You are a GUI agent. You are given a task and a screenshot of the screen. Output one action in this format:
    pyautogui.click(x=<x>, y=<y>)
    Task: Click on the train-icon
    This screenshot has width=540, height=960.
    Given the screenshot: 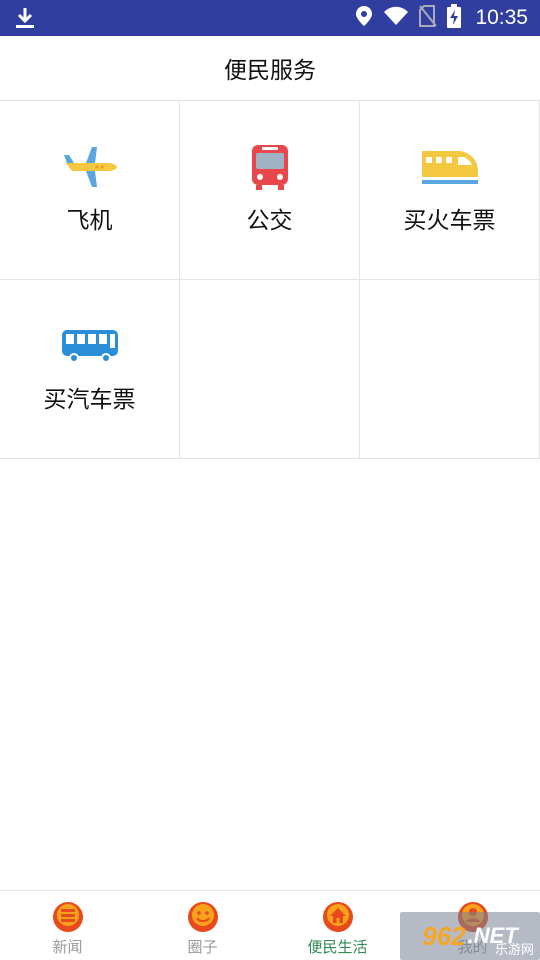 What is the action you would take?
    pyautogui.click(x=450, y=167)
    